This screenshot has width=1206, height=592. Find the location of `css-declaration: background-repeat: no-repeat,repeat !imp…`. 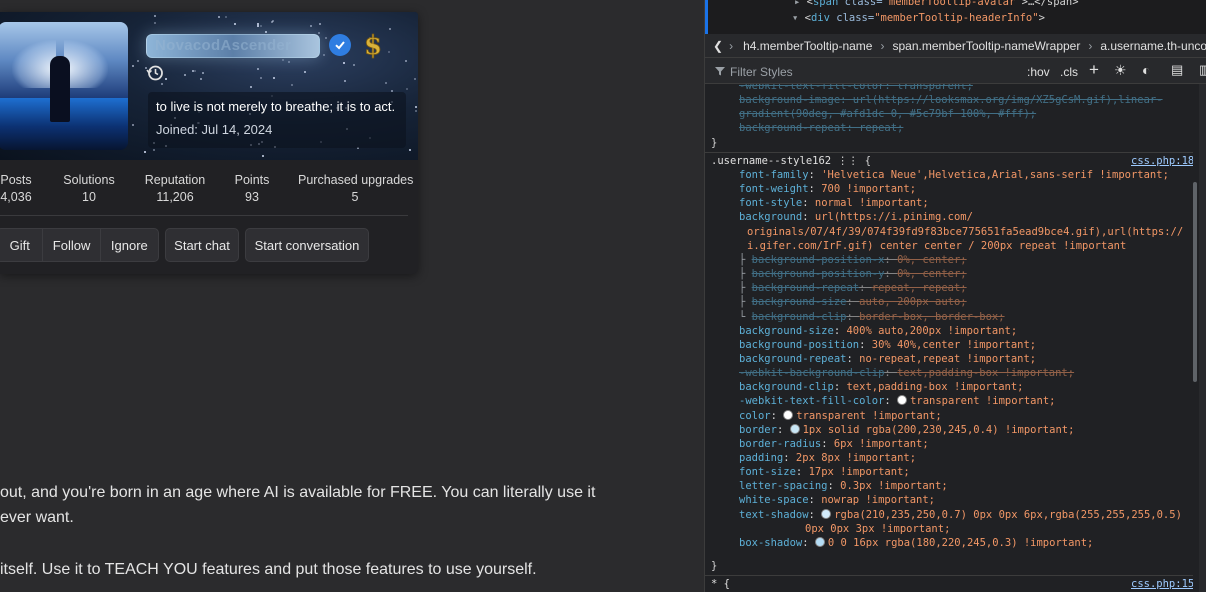

css-declaration: background-repeat: no-repeat,repeat !imp… is located at coordinates (887, 360).